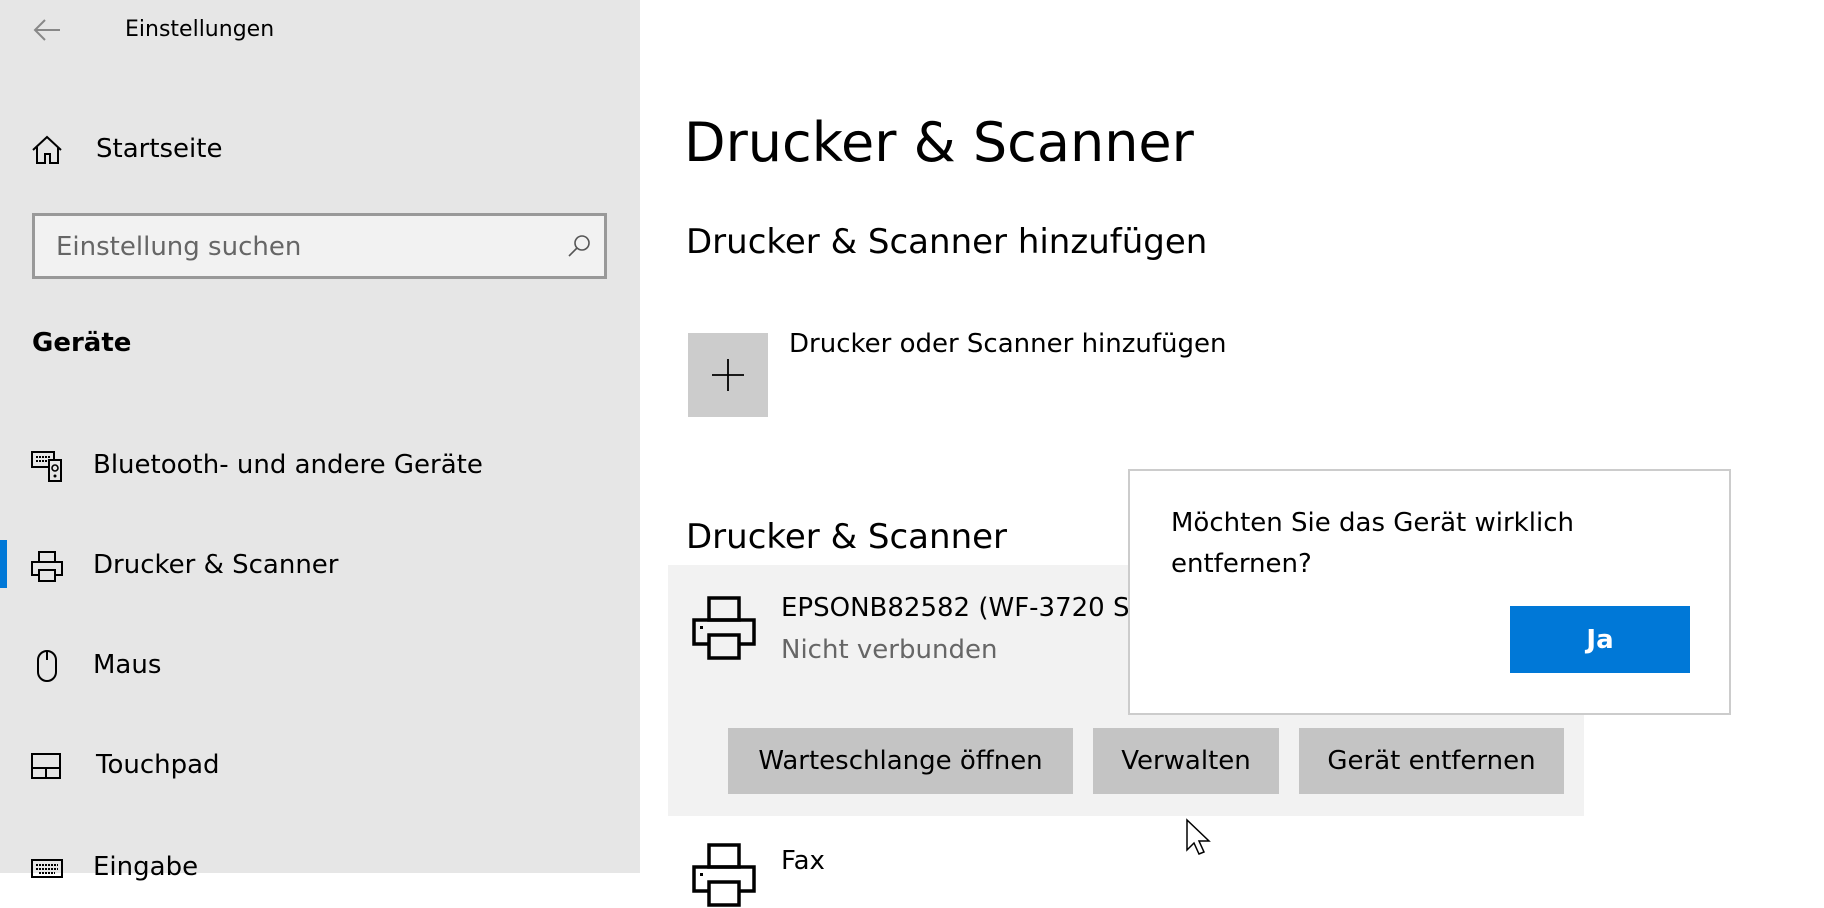 Image resolution: width=1824 pixels, height=908 pixels. Describe the element at coordinates (46, 766) in the screenshot. I see `touchpad-icon` at that location.